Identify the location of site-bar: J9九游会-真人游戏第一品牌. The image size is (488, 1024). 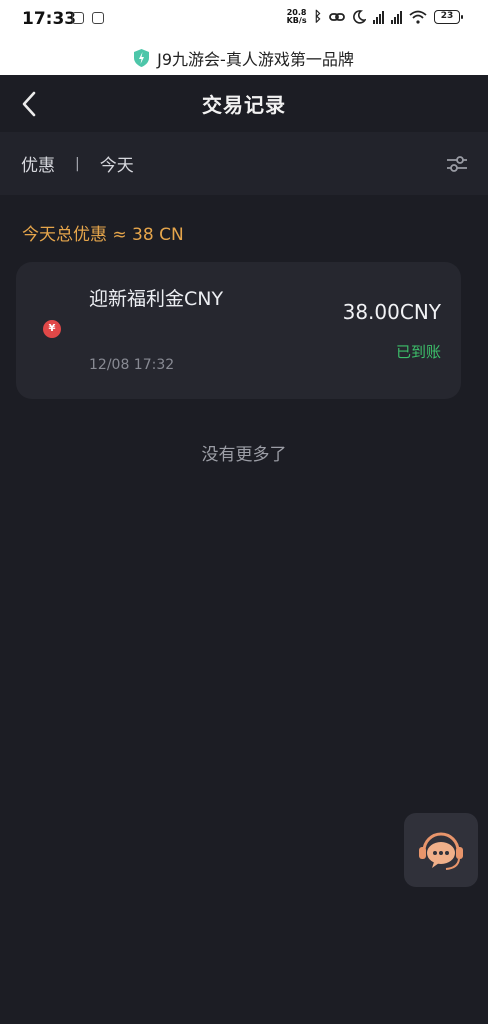
(244, 57).